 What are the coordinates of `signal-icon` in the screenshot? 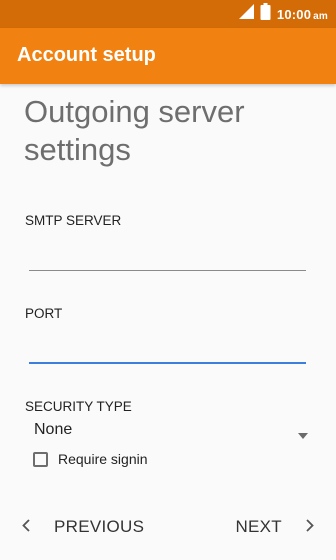 It's located at (246, 14).